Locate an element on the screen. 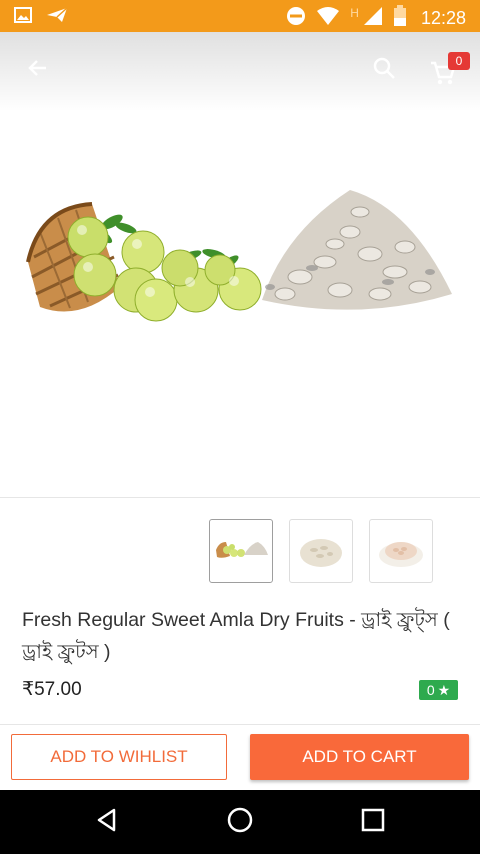 The height and width of the screenshot is (854, 480). rating-badge: 0 ★ is located at coordinates (438, 690).